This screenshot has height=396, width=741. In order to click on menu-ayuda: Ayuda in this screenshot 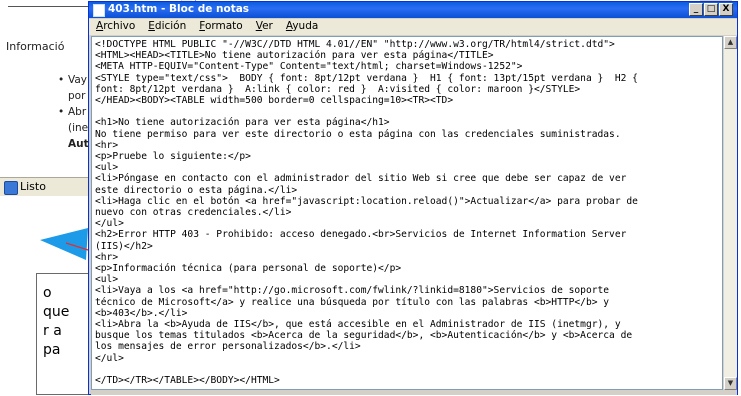, I will do `click(301, 27)`.